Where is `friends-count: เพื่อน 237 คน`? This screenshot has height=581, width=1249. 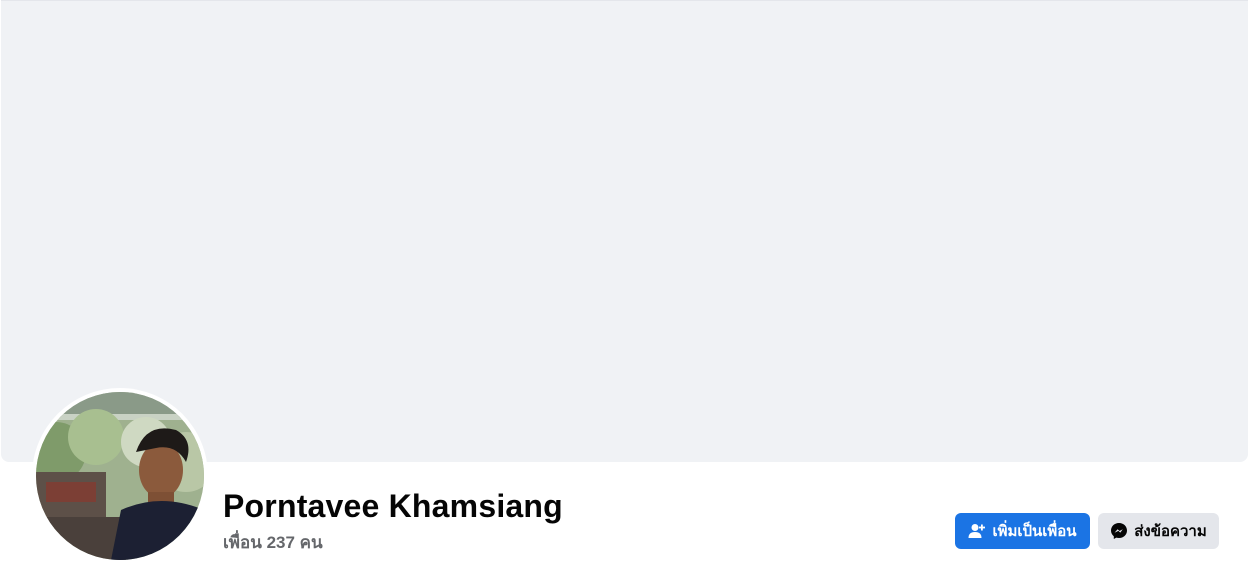
friends-count: เพื่อน 237 คน is located at coordinates (273, 542).